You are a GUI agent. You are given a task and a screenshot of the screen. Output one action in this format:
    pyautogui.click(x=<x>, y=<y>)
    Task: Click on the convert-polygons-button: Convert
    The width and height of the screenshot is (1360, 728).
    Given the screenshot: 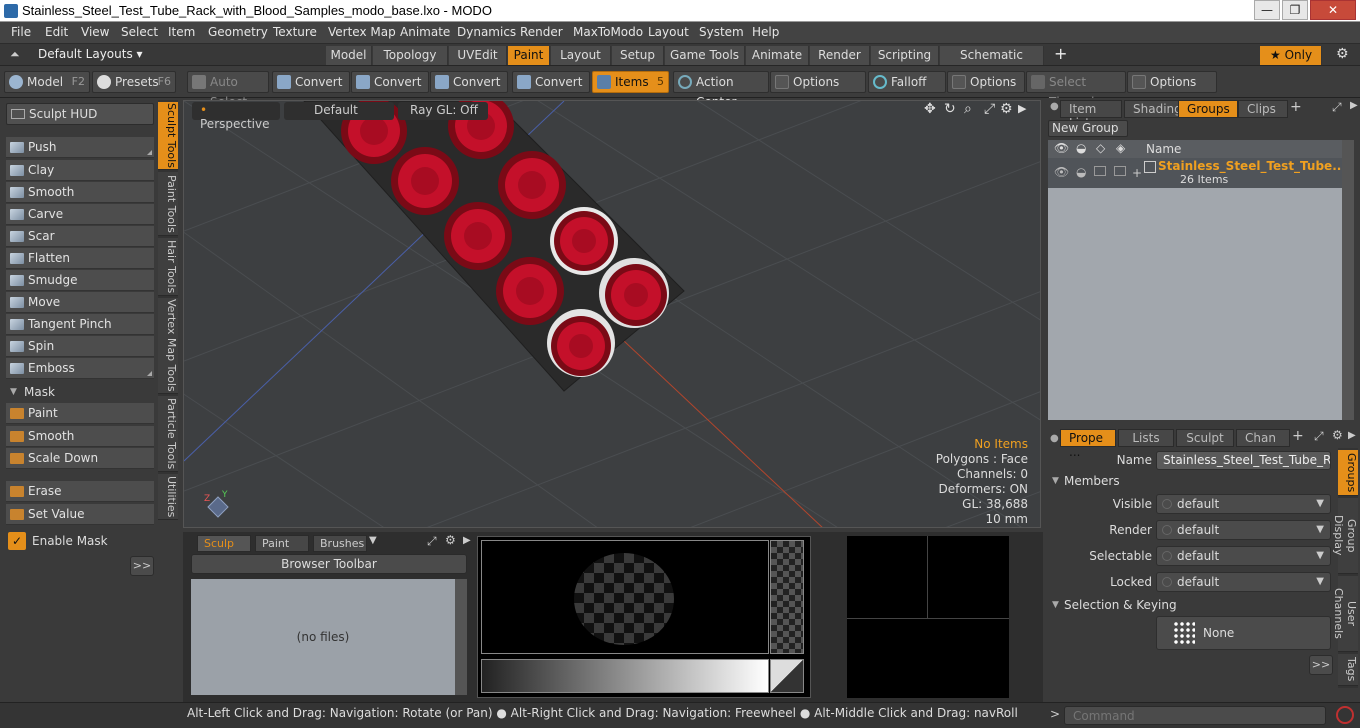 What is the action you would take?
    pyautogui.click(x=469, y=82)
    